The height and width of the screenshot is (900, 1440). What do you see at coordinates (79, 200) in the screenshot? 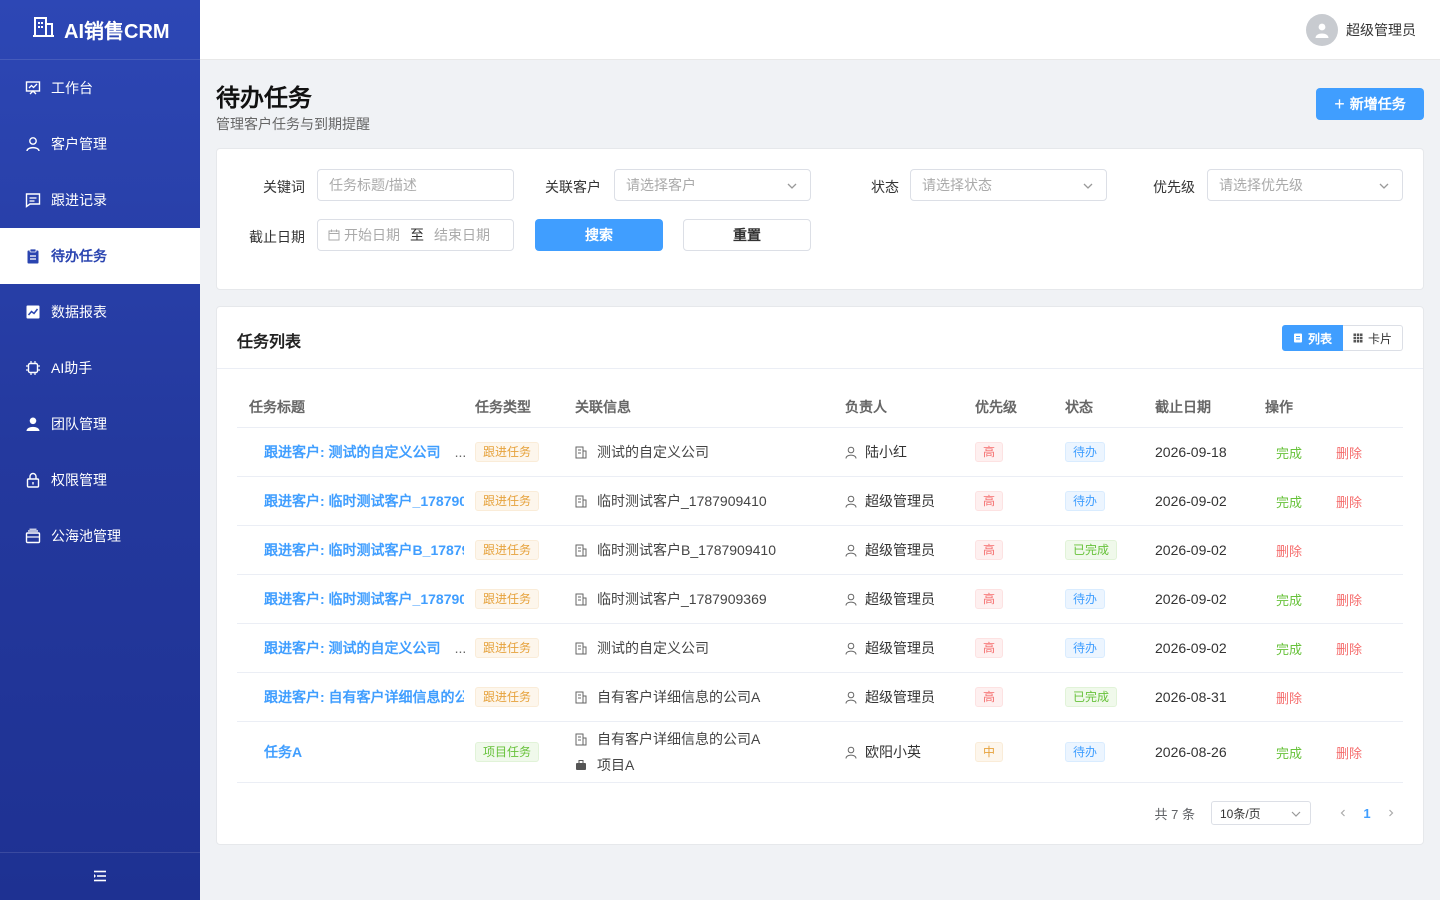
I see `sidebar-item-label: 跟进记录` at bounding box center [79, 200].